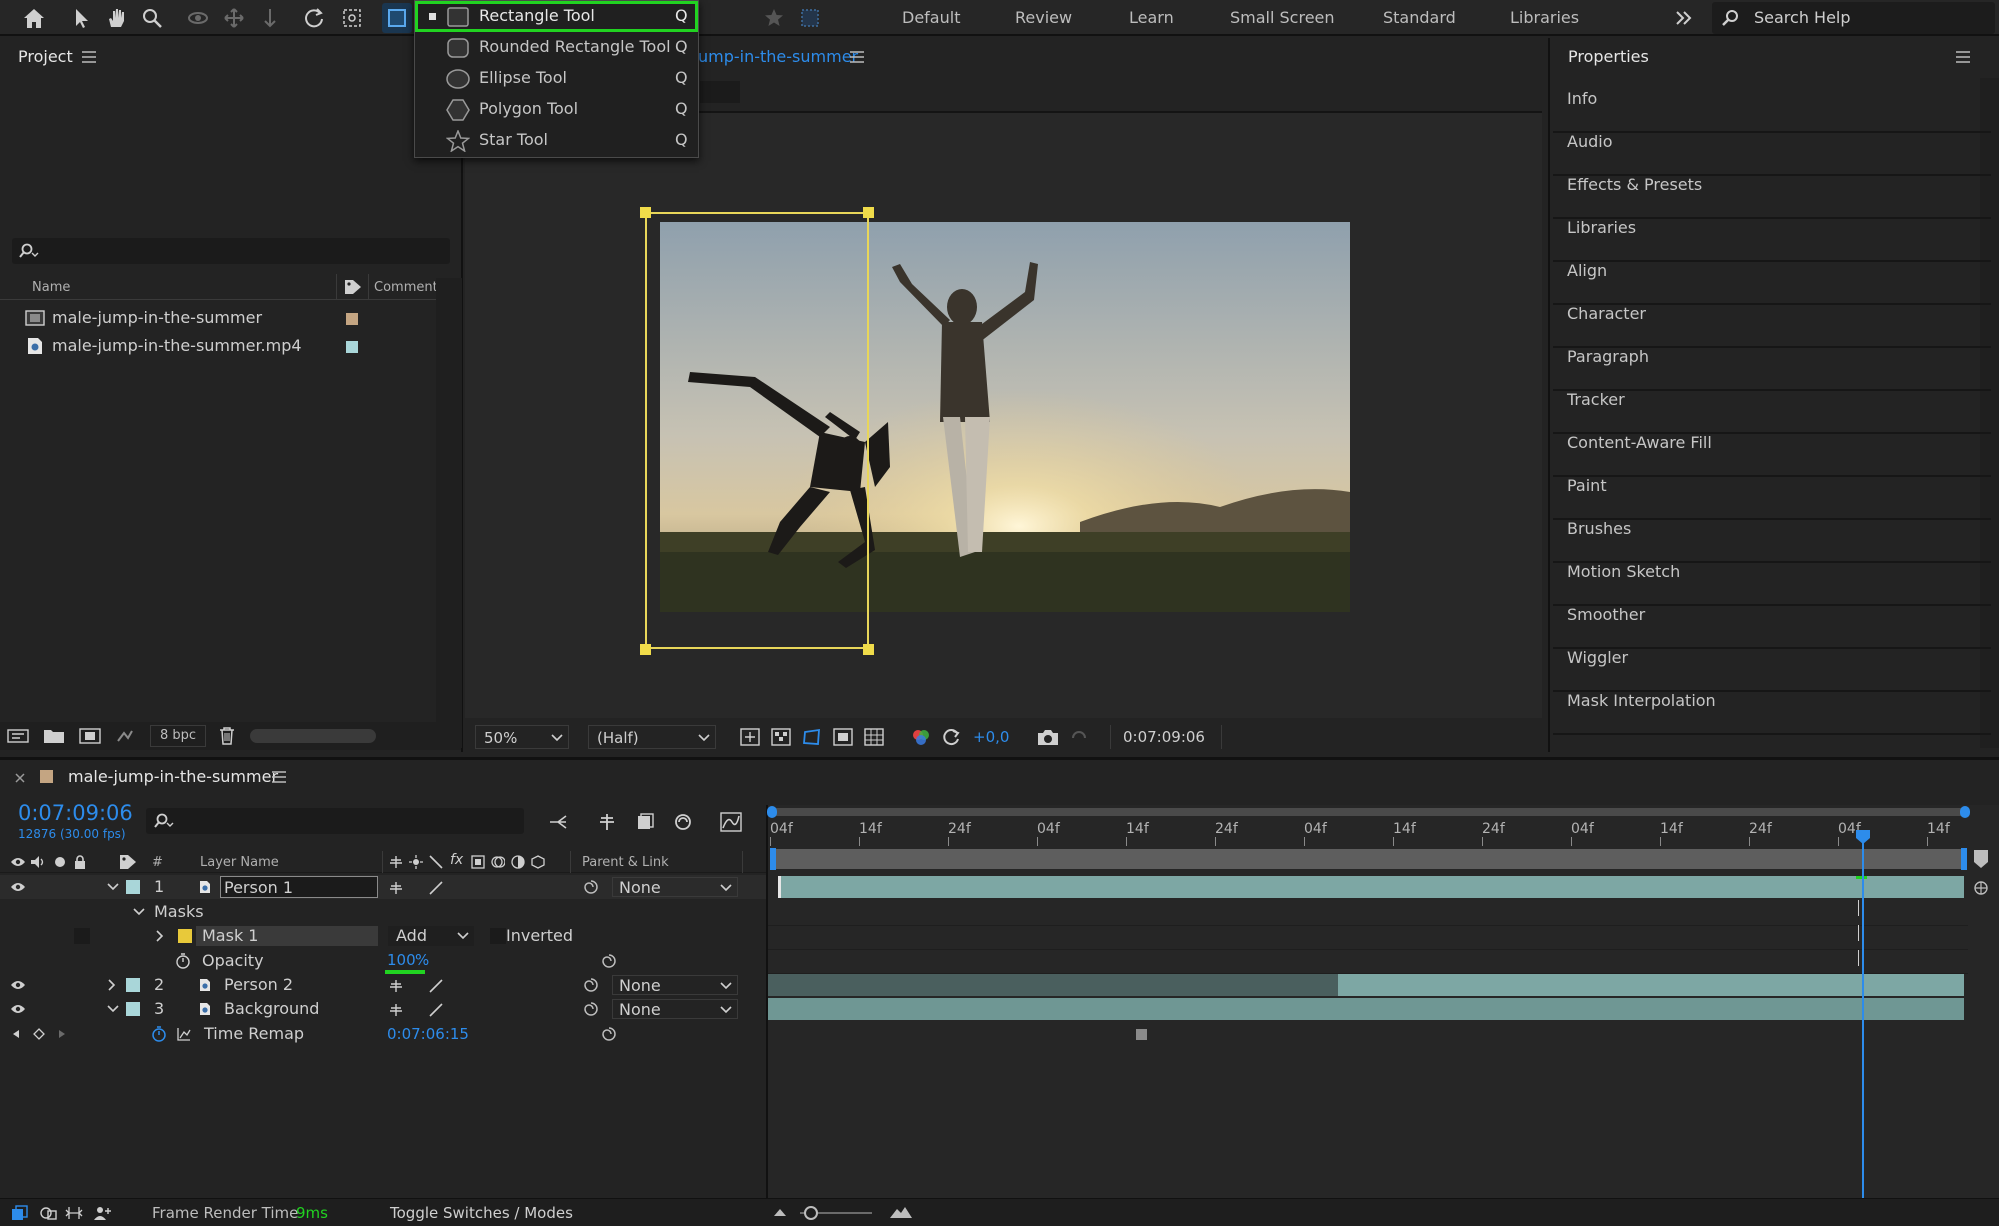 The width and height of the screenshot is (1999, 1226). I want to click on search-help-box: Search Help, so click(1853, 18).